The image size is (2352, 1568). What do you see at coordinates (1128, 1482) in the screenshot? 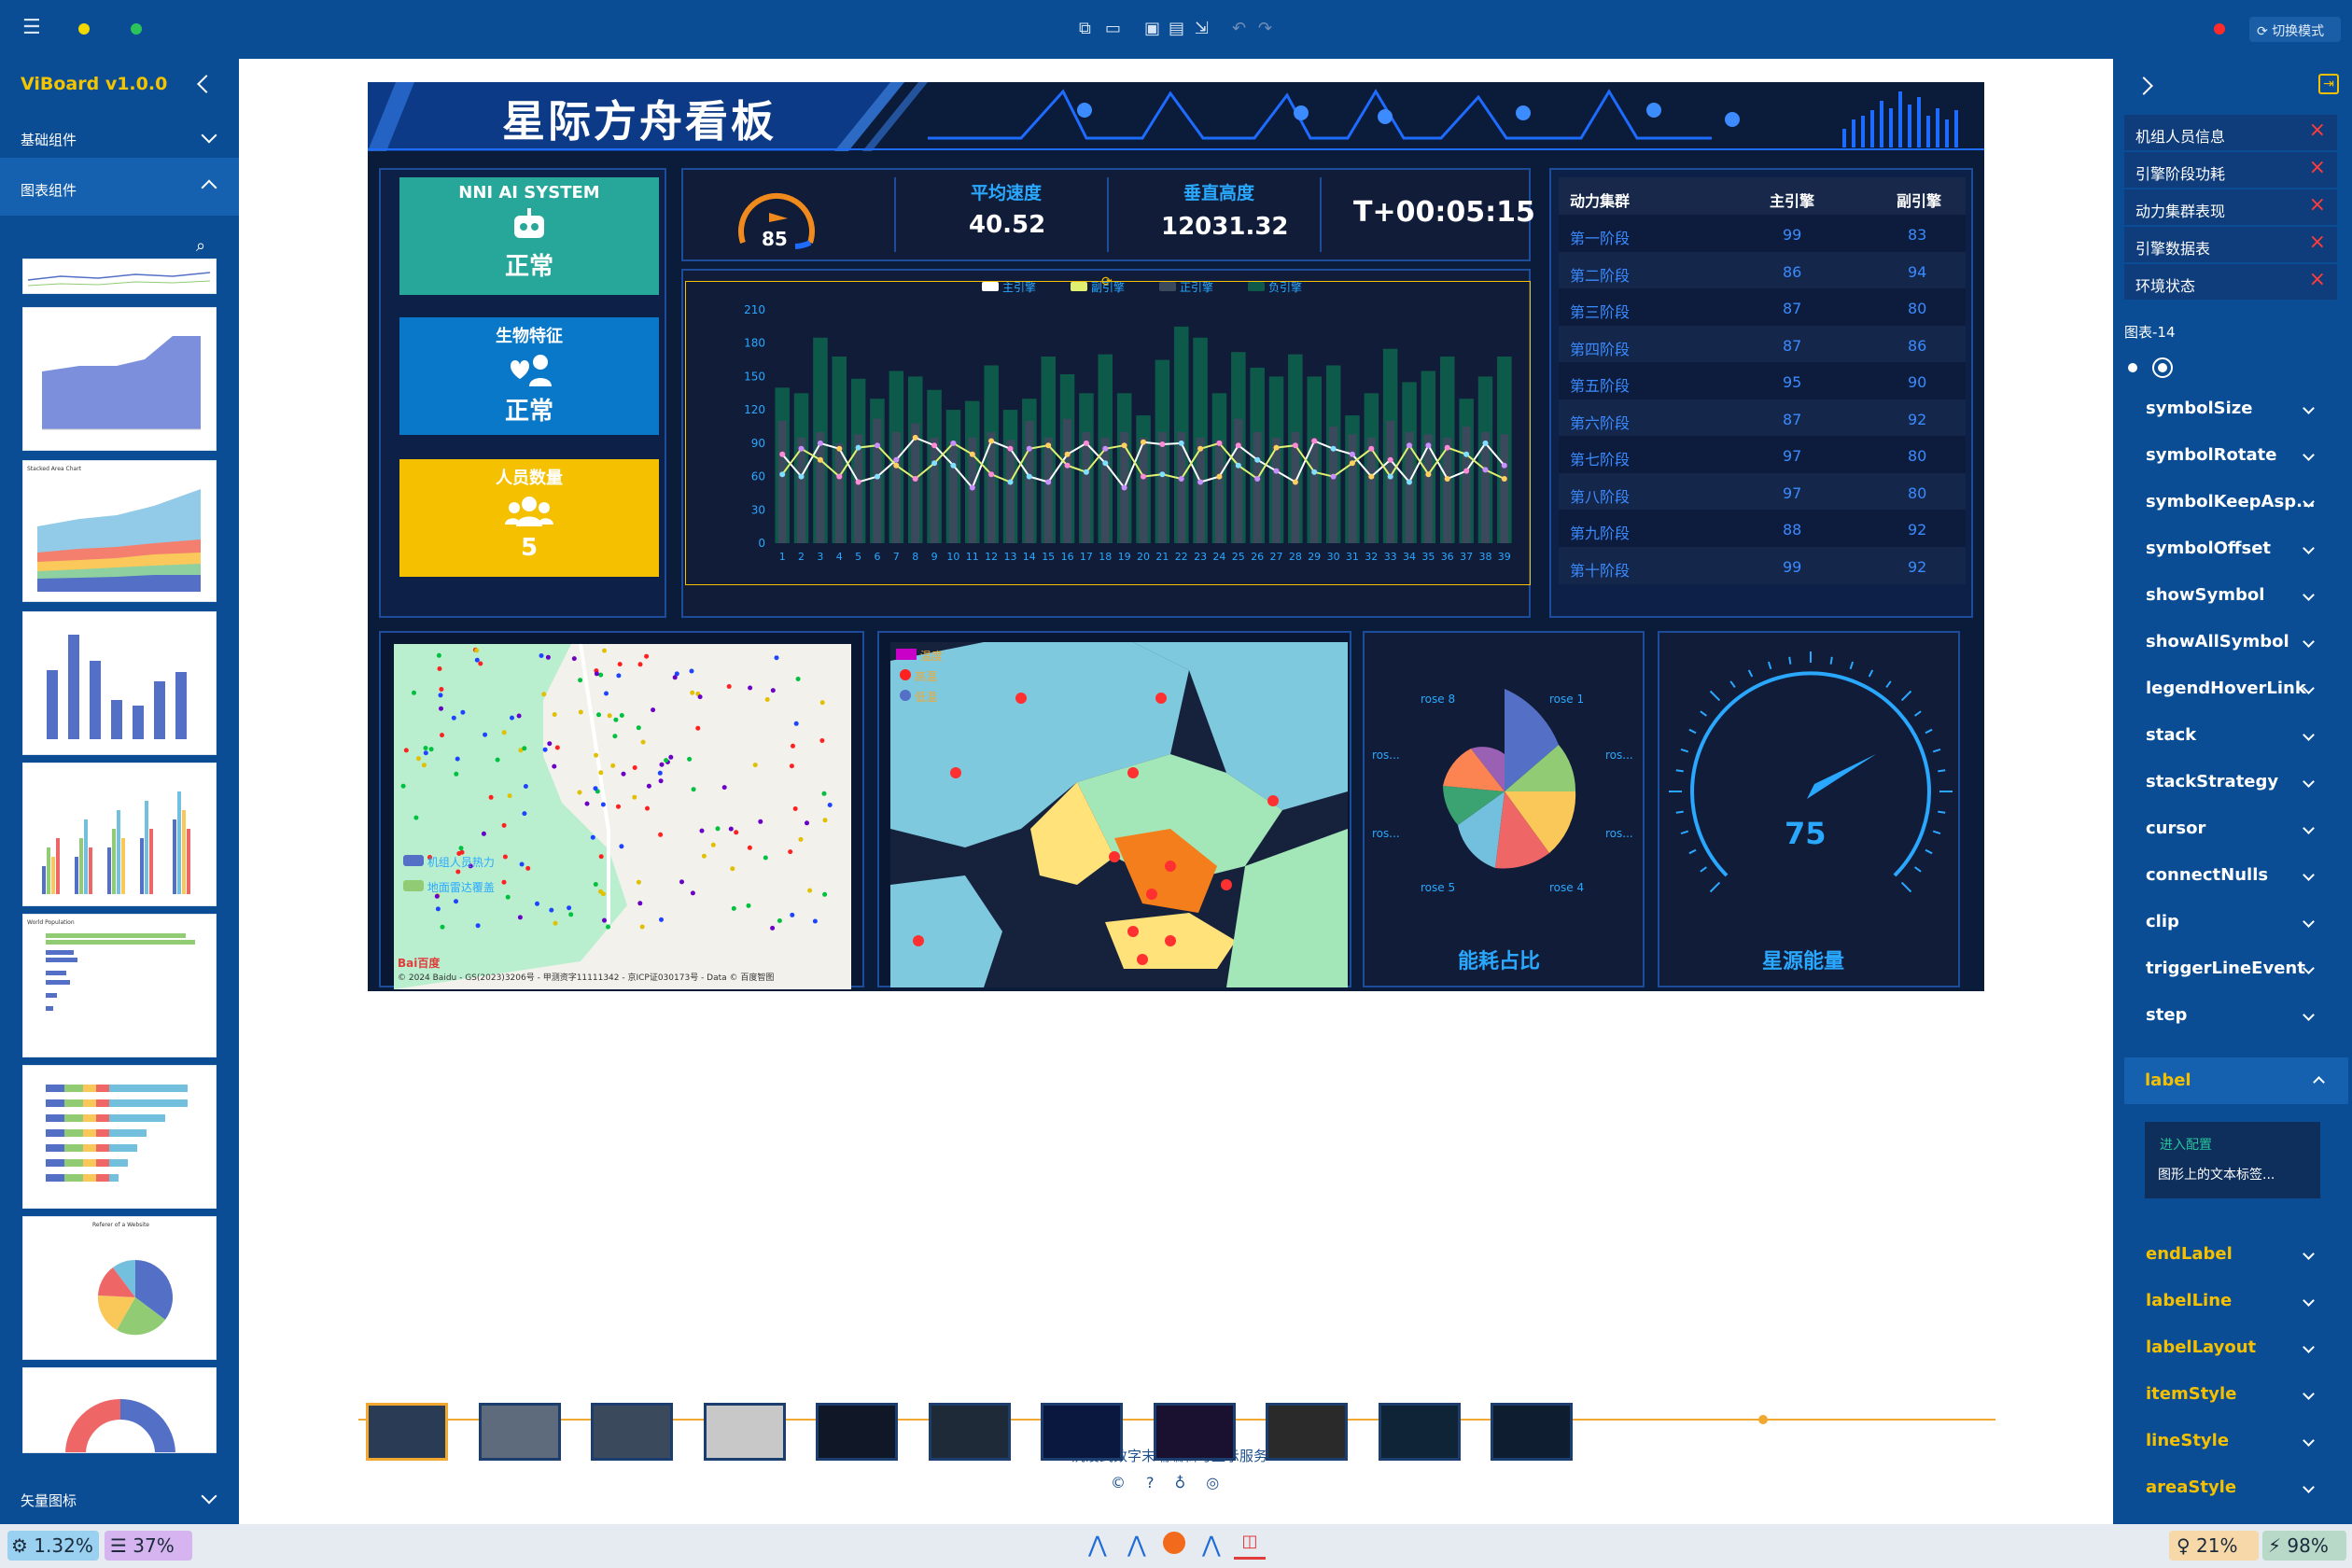
I see `copyright-icon: ©` at bounding box center [1128, 1482].